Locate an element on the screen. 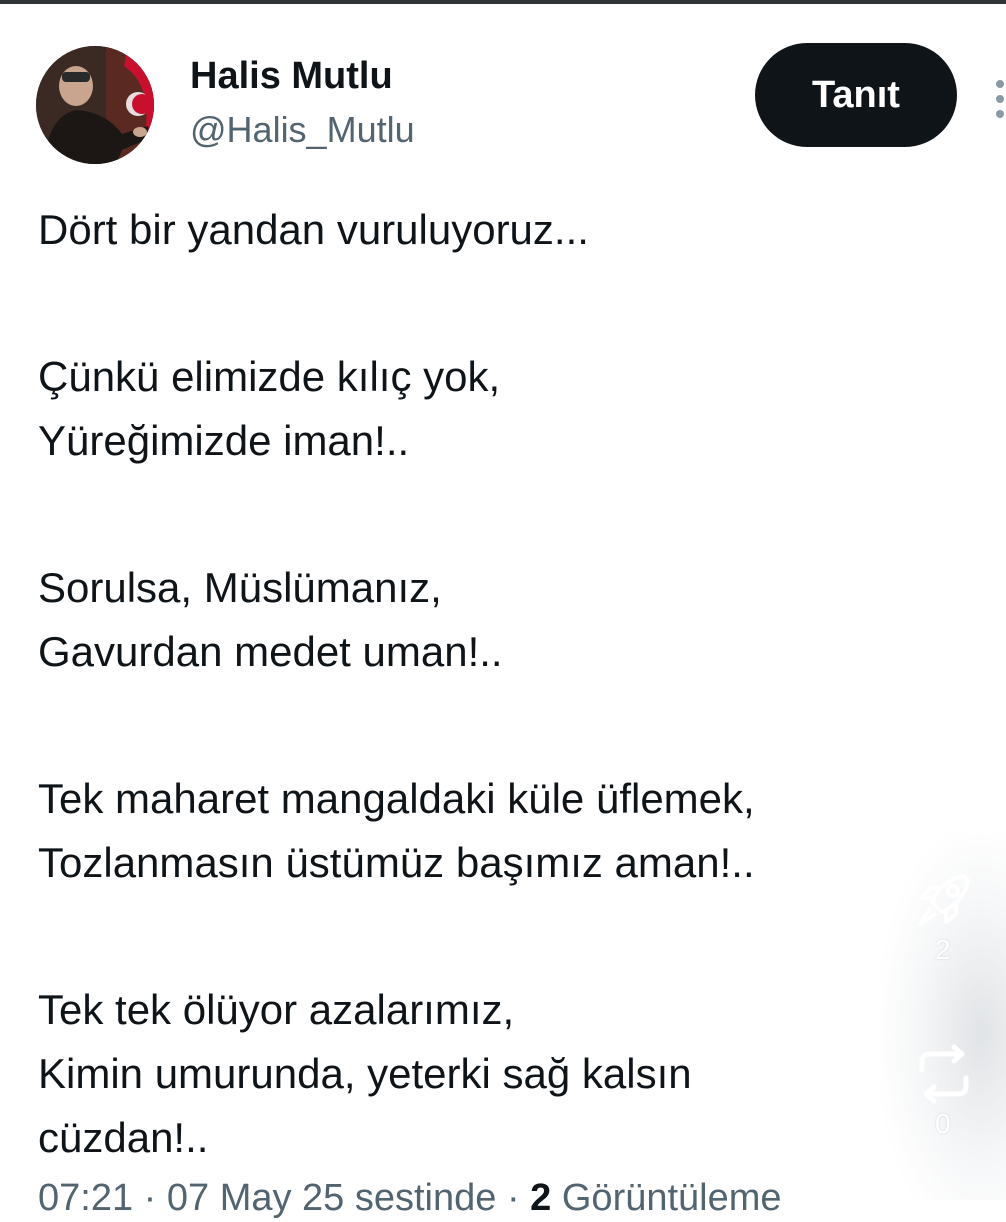  repost-icon is located at coordinates (944, 1074).